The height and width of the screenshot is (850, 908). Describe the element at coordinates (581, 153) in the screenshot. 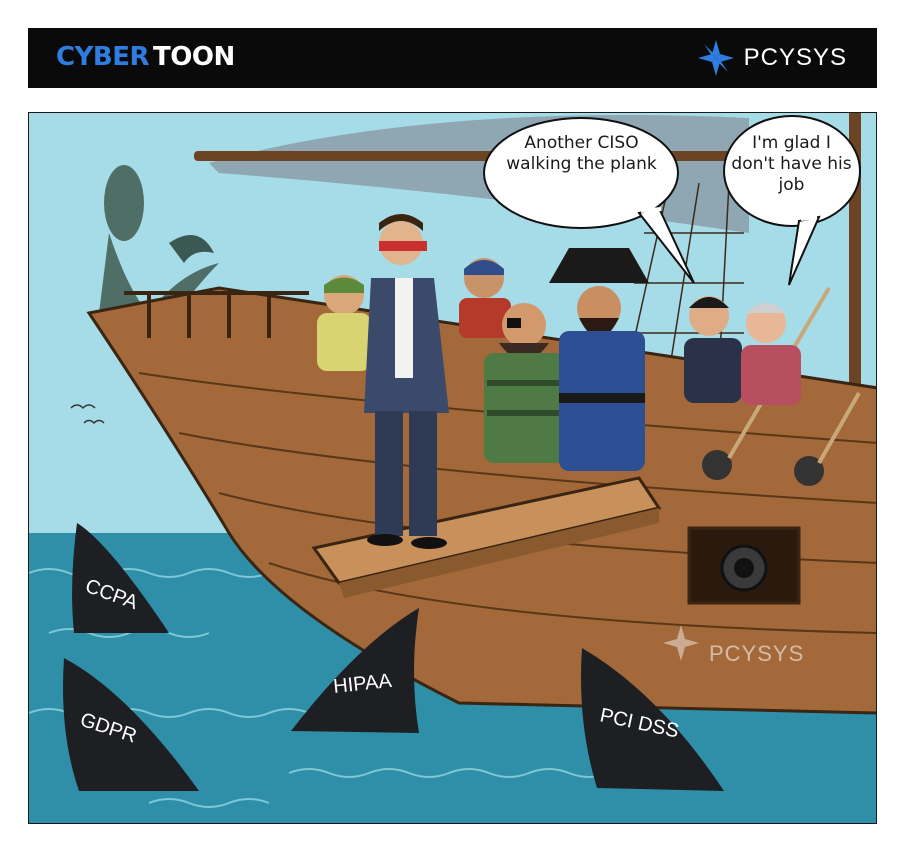

I see `speech-bubble-1-text: Another CISO walking the plank` at that location.